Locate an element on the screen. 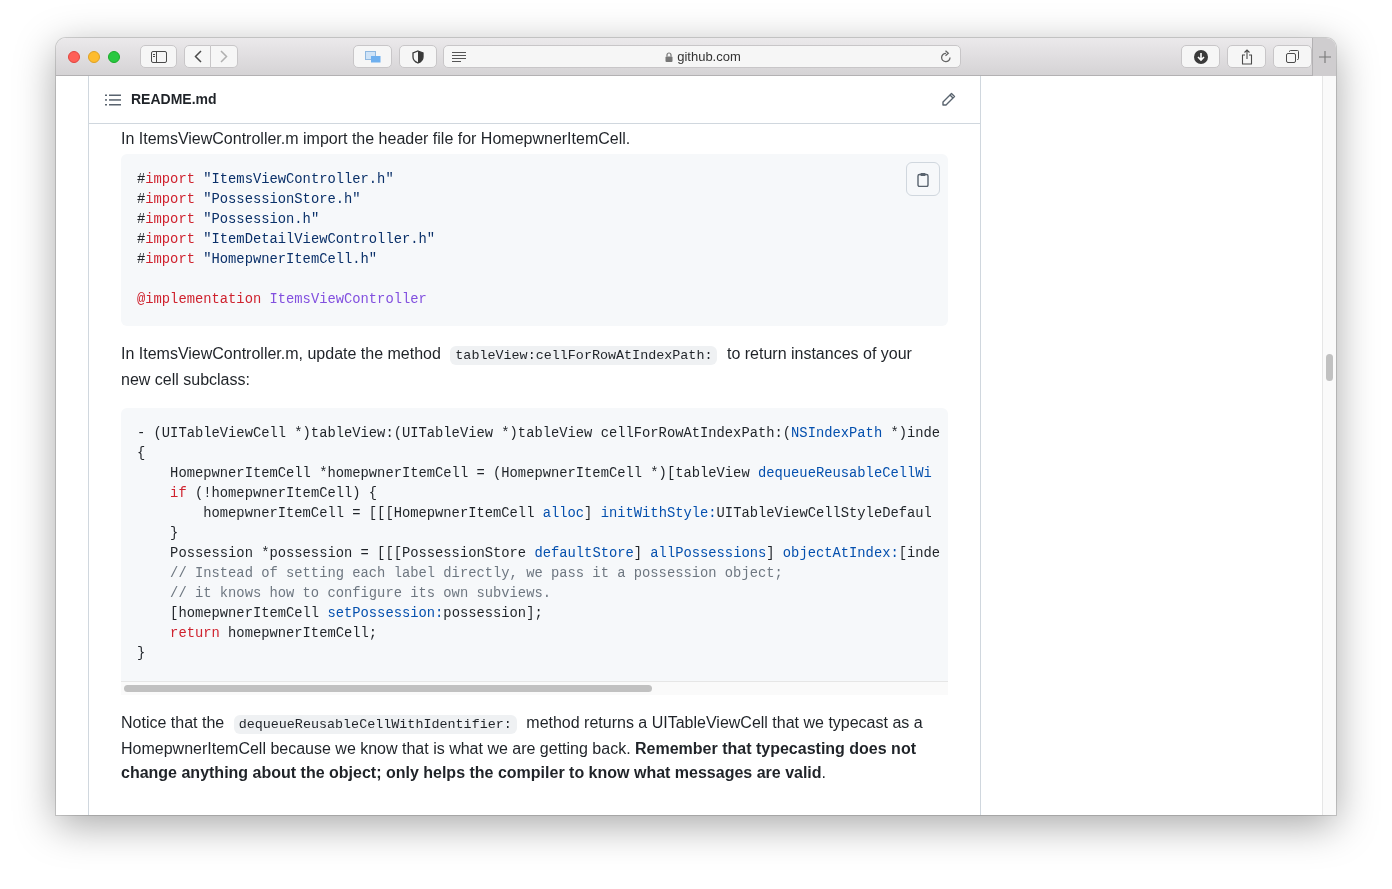 The image size is (1392, 889). share-icon is located at coordinates (1246, 56).